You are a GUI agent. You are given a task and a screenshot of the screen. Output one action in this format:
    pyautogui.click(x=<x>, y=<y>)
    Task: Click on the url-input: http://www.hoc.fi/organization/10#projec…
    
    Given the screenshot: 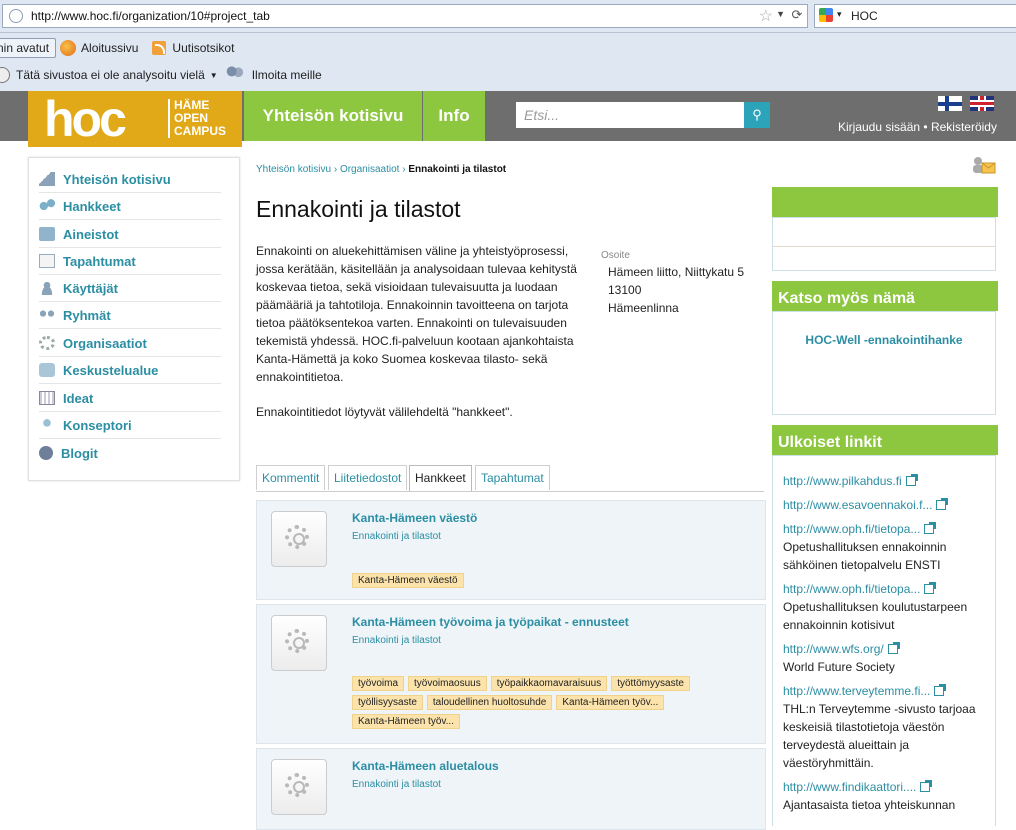 What is the action you would take?
    pyautogui.click(x=405, y=16)
    